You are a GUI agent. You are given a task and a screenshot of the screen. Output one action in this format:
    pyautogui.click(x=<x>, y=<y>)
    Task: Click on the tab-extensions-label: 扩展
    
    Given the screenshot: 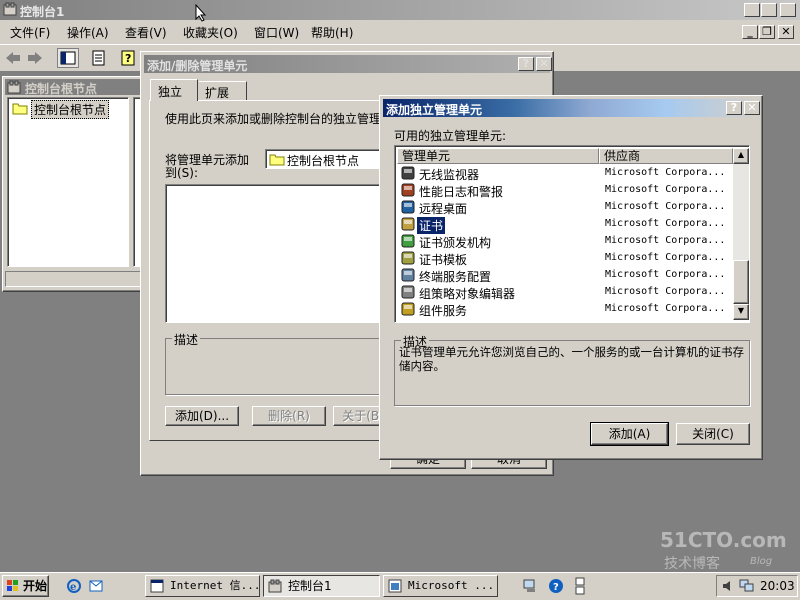 What is the action you would take?
    pyautogui.click(x=217, y=93)
    